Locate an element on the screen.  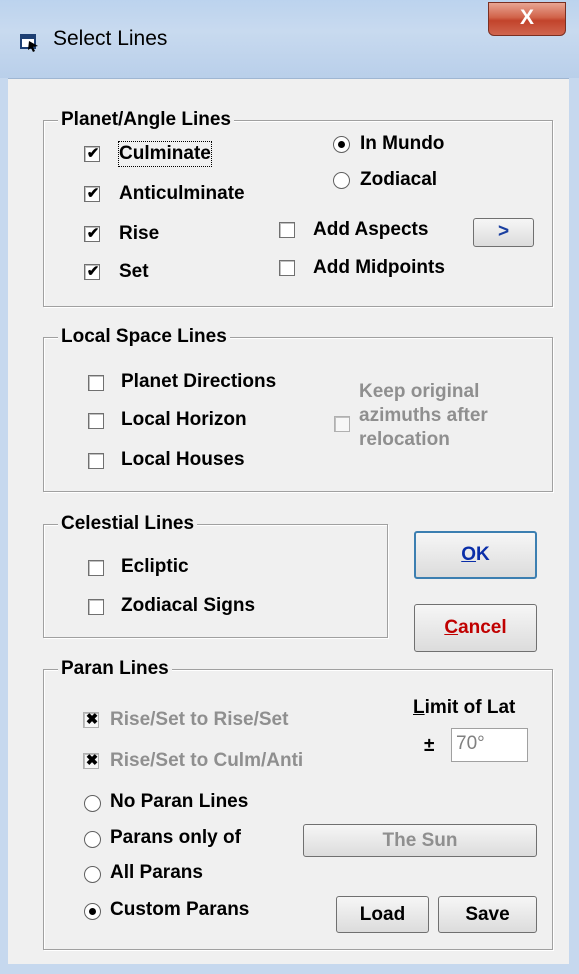
save-button: Save is located at coordinates (487, 914).